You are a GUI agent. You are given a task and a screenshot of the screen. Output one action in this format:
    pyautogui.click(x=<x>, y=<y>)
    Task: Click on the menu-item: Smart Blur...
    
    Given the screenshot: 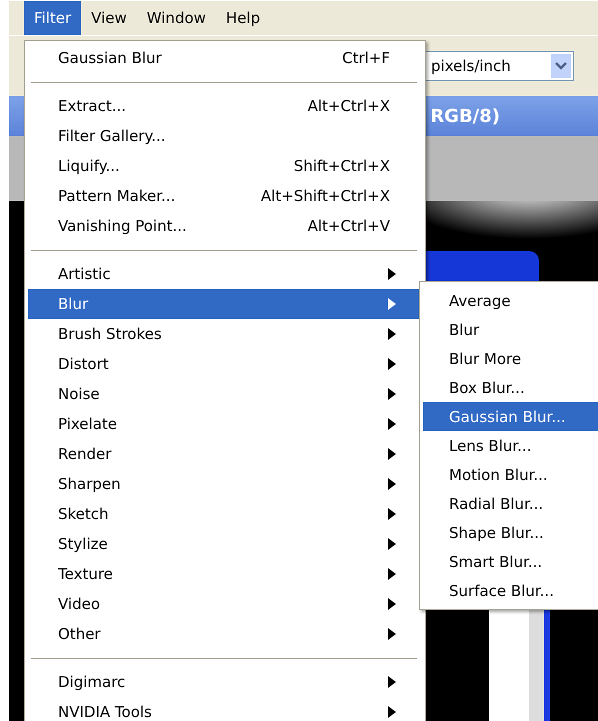 What is the action you would take?
    pyautogui.click(x=510, y=561)
    